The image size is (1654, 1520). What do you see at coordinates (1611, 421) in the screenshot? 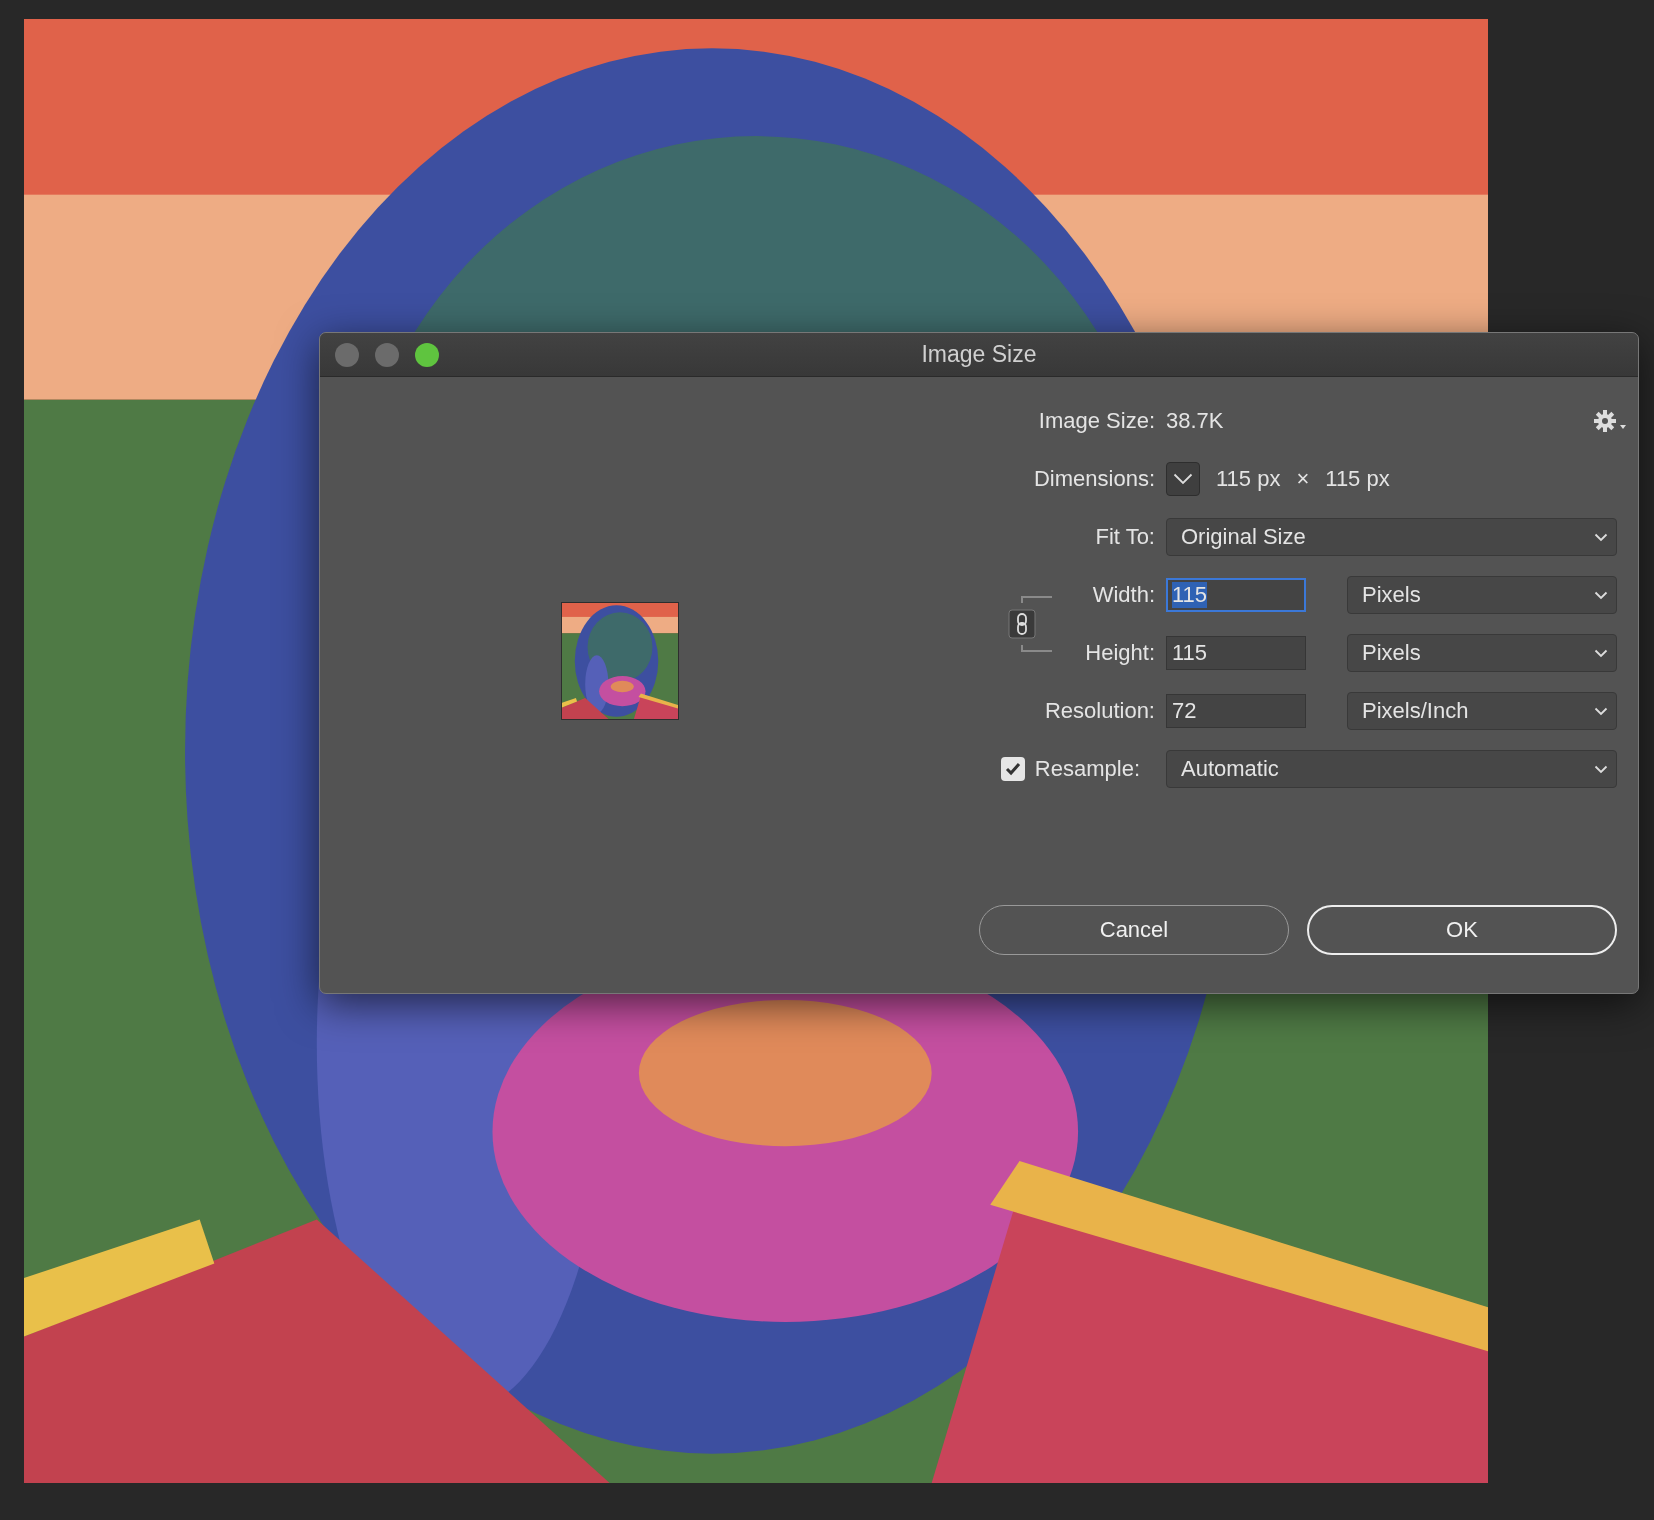
I see `settings-icon` at bounding box center [1611, 421].